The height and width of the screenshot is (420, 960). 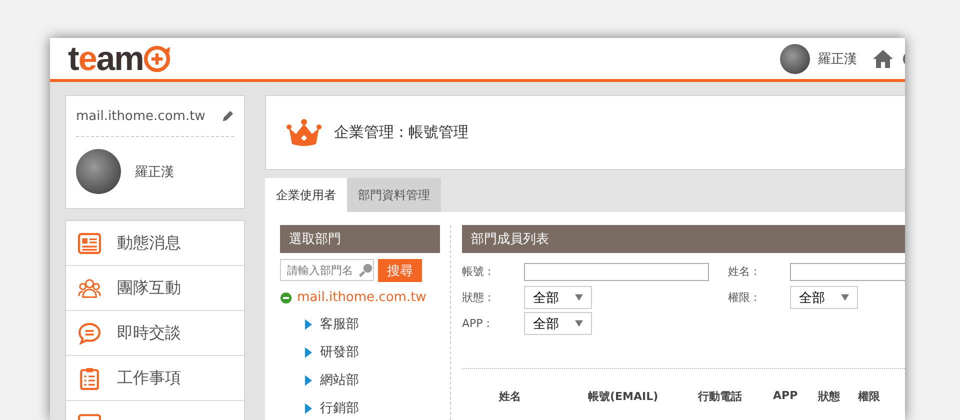 What do you see at coordinates (89, 243) in the screenshot?
I see `news-icon` at bounding box center [89, 243].